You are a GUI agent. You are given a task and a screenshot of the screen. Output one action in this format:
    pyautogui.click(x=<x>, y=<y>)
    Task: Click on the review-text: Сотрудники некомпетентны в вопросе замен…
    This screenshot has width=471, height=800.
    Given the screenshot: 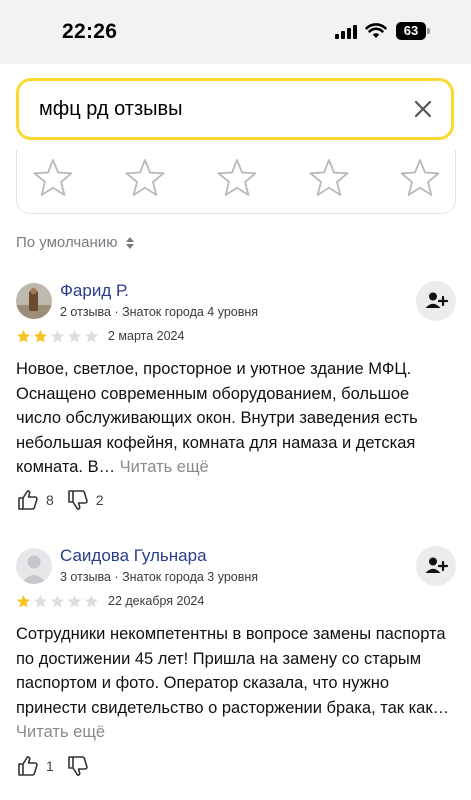 What is the action you would take?
    pyautogui.click(x=236, y=683)
    